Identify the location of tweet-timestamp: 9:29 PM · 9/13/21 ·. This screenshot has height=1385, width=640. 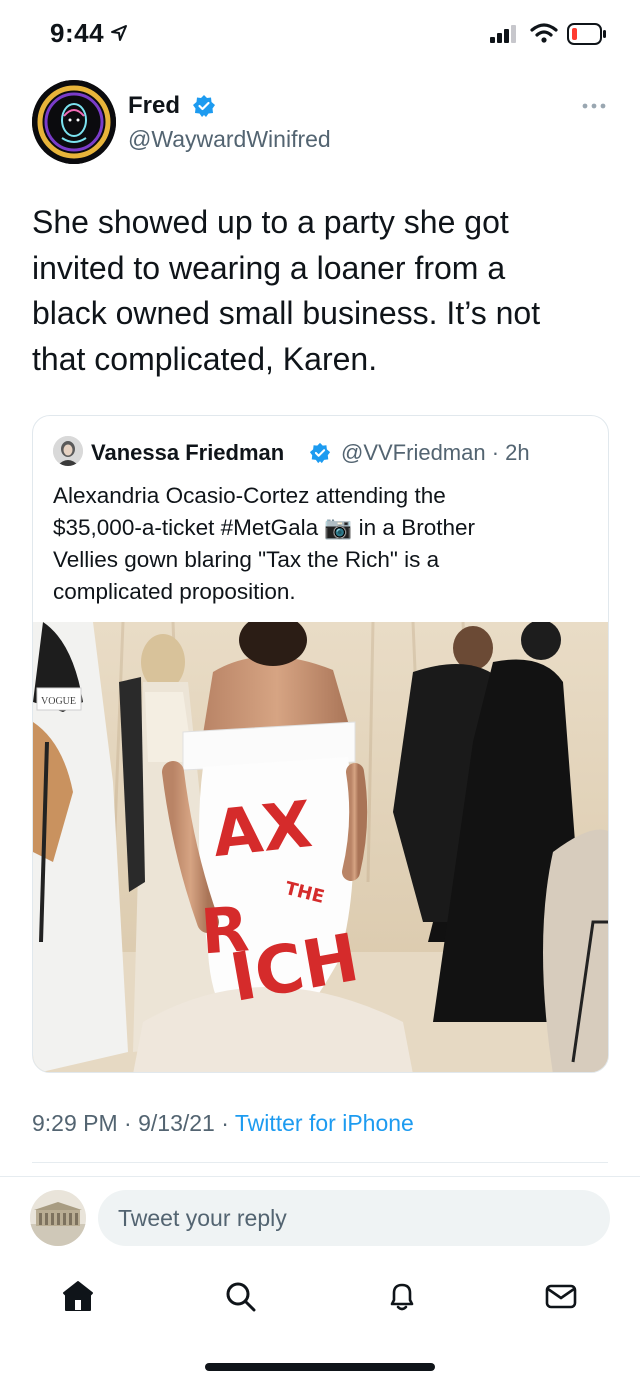
(133, 1123).